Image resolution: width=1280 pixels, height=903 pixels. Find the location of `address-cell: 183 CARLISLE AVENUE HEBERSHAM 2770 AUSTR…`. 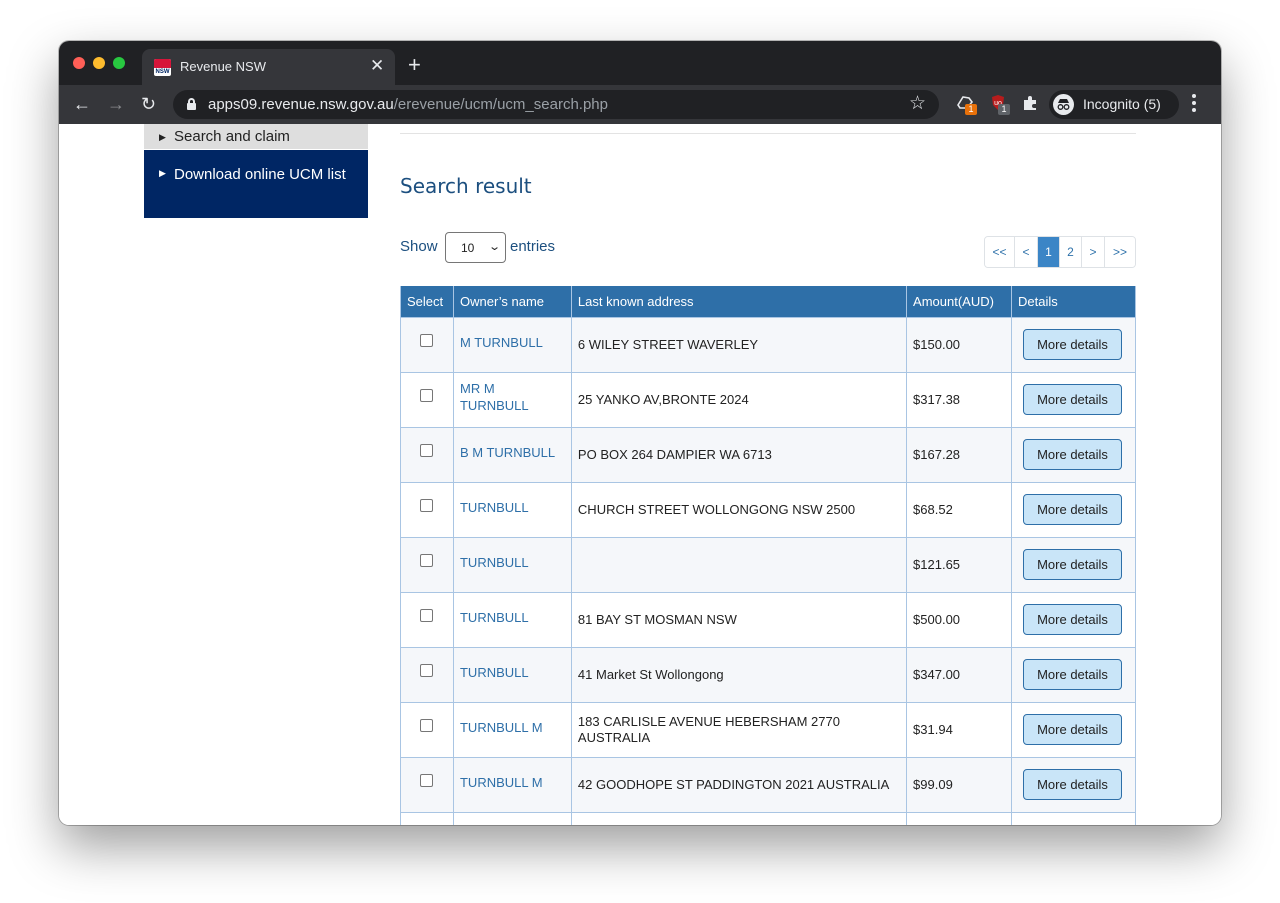

address-cell: 183 CARLISLE AVENUE HEBERSHAM 2770 AUSTR… is located at coordinates (739, 729).